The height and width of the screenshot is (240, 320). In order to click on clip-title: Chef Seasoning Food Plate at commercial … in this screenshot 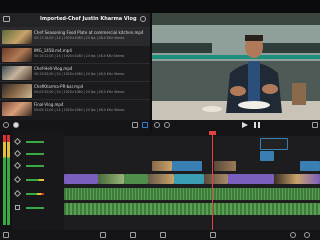, I will do `click(89, 32)`.